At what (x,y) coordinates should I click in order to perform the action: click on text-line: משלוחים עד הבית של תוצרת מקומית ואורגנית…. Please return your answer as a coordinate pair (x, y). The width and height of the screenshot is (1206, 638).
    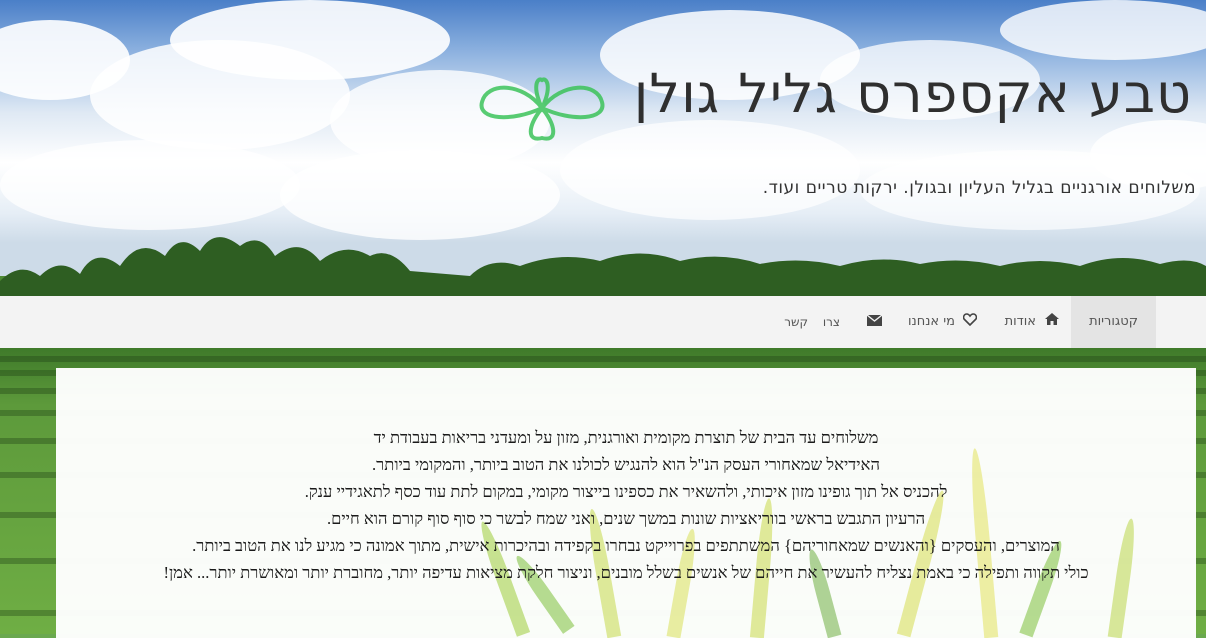
    Looking at the image, I should click on (626, 437).